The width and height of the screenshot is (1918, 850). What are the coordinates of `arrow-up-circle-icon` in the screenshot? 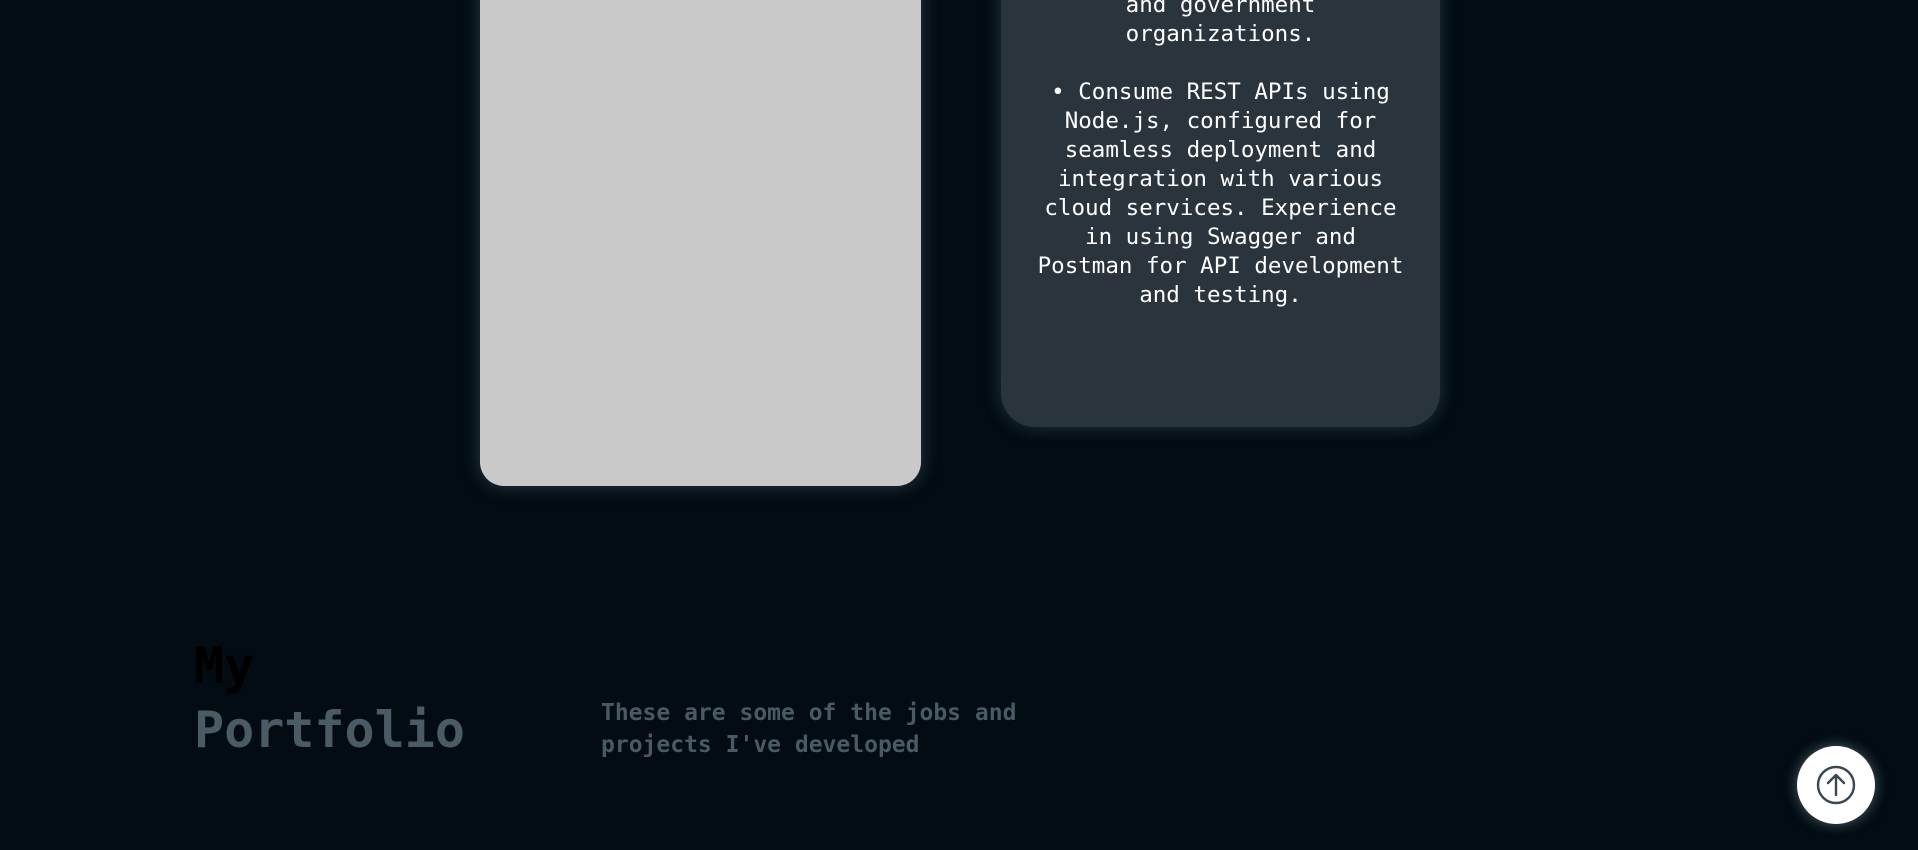 It's located at (1836, 785).